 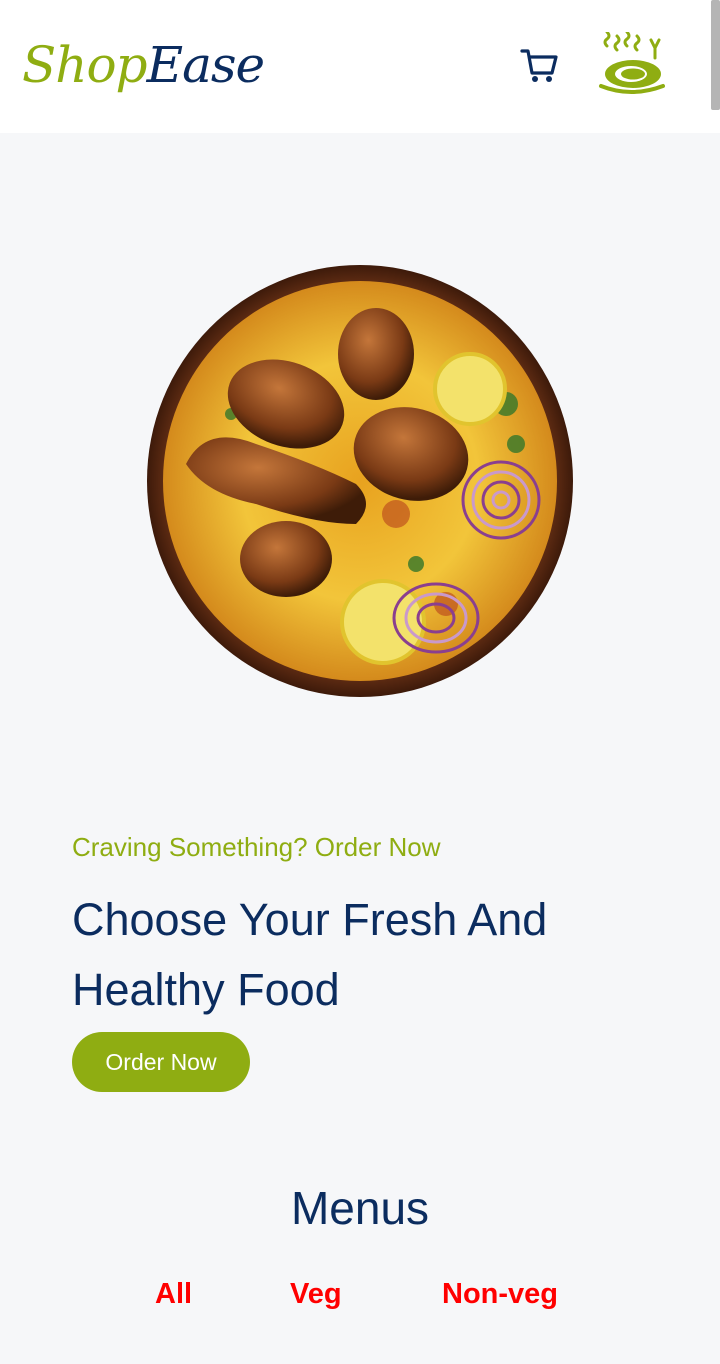 I want to click on hot-dish-icon, so click(x=632, y=62).